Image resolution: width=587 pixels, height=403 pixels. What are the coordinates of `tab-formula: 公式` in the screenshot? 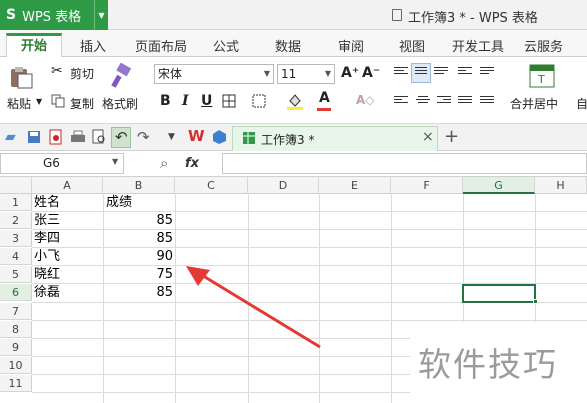 It's located at (226, 45).